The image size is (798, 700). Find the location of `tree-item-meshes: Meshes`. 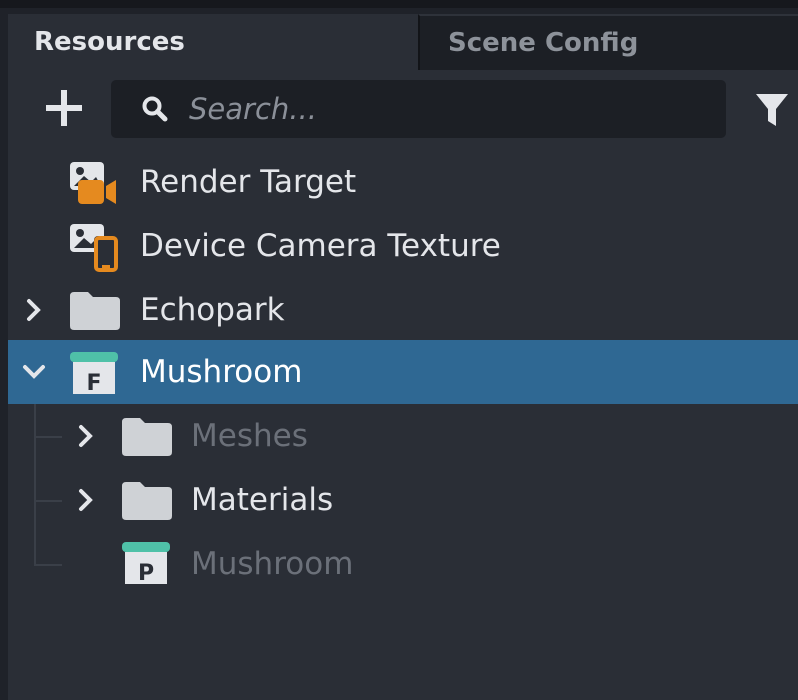

tree-item-meshes: Meshes is located at coordinates (403, 436).